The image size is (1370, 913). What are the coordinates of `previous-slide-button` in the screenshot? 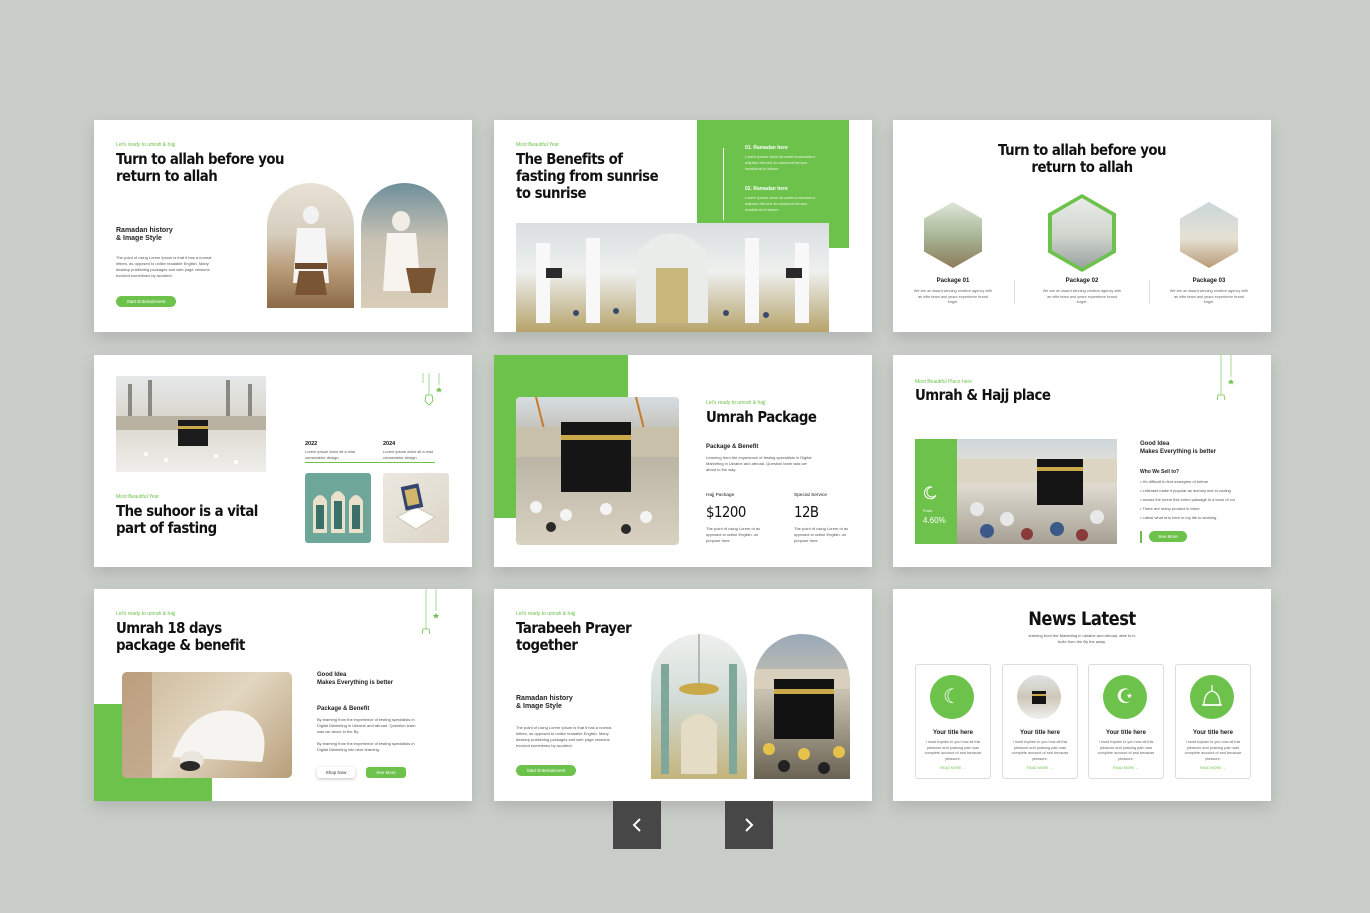 It's located at (637, 825).